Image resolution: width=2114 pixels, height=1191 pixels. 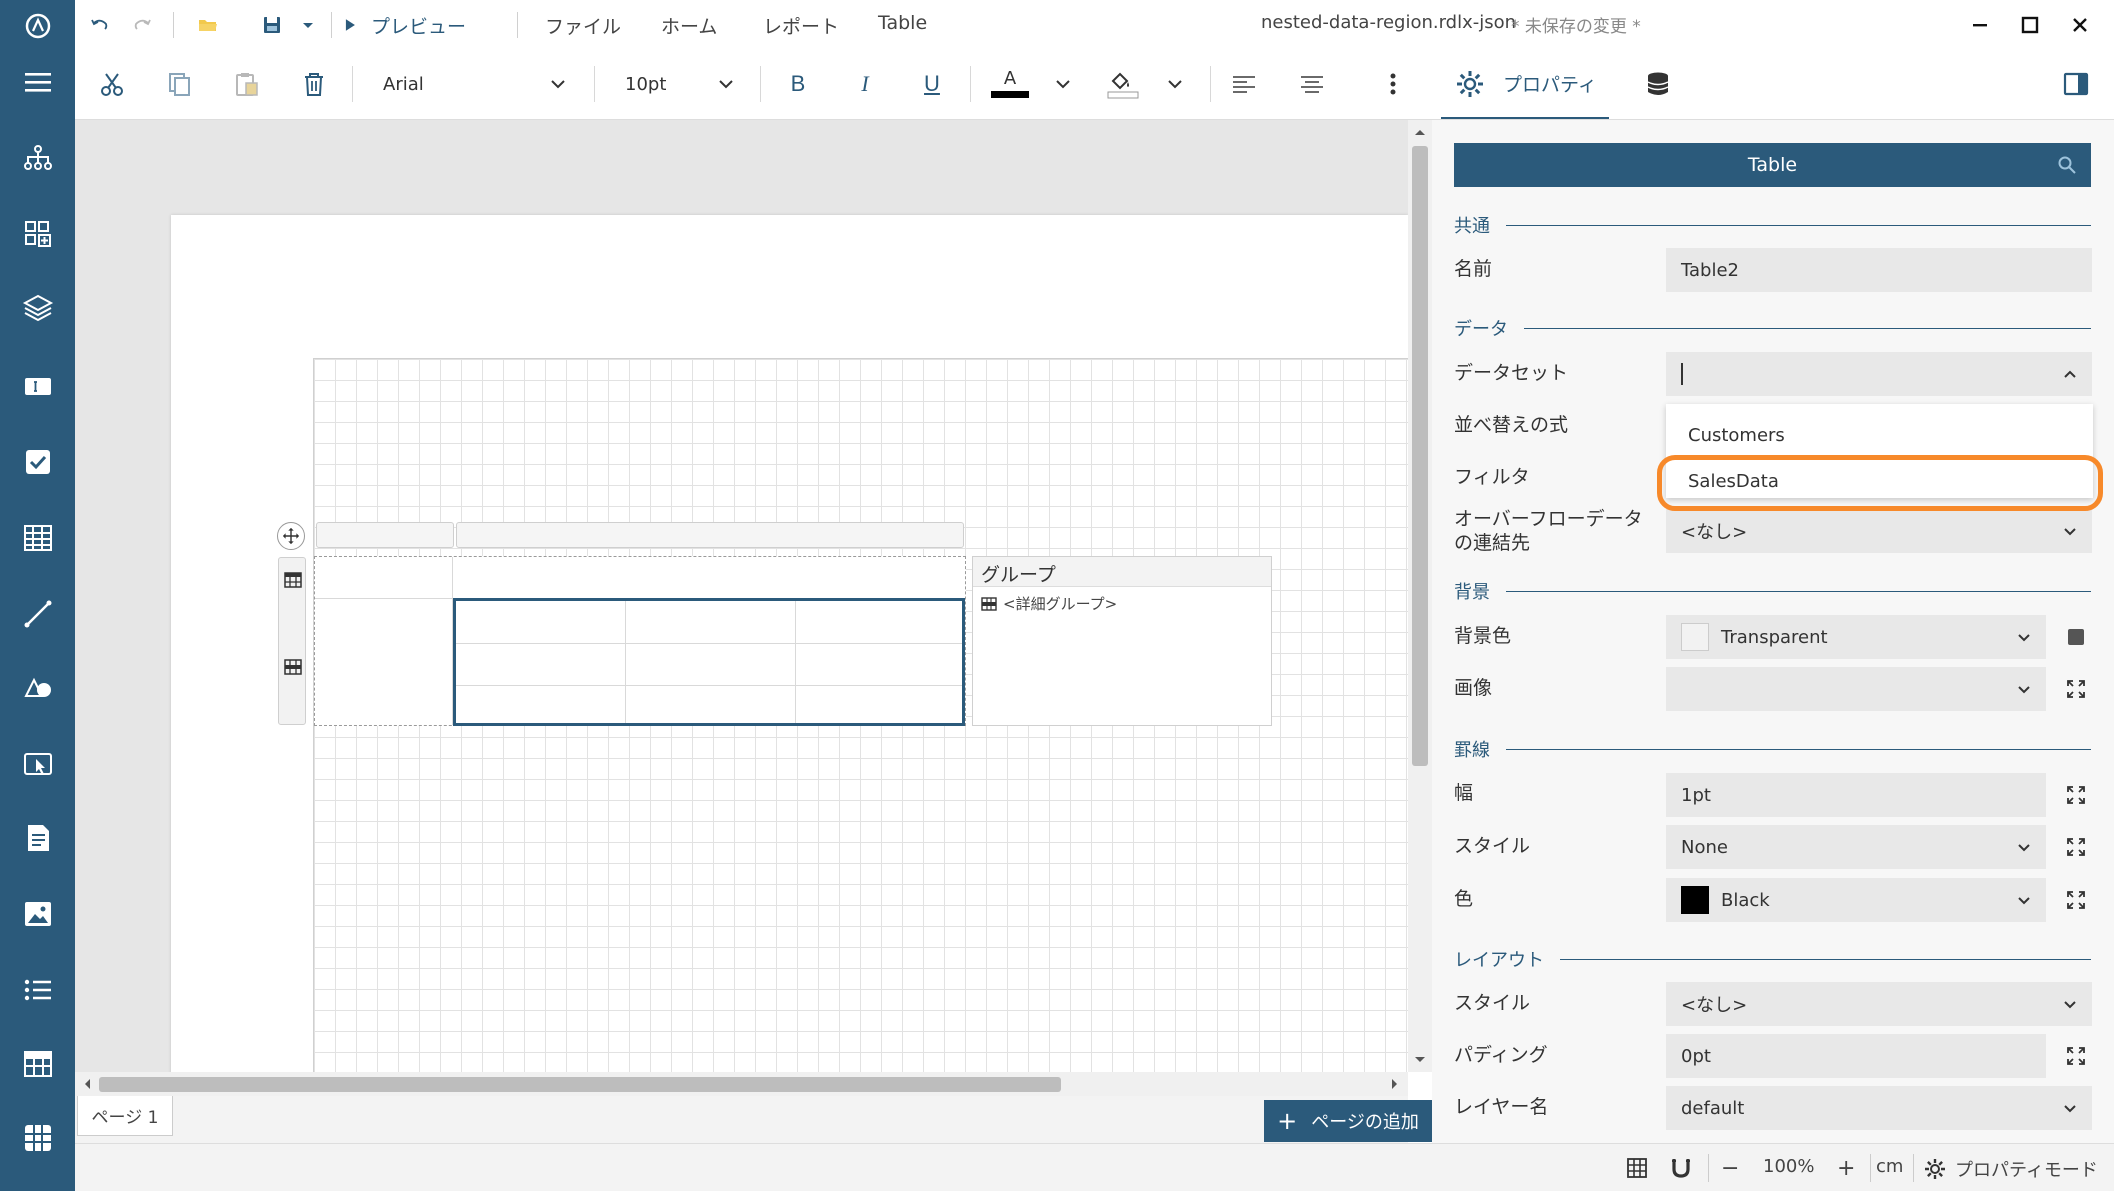 What do you see at coordinates (798, 84) in the screenshot?
I see `bold-button: B` at bounding box center [798, 84].